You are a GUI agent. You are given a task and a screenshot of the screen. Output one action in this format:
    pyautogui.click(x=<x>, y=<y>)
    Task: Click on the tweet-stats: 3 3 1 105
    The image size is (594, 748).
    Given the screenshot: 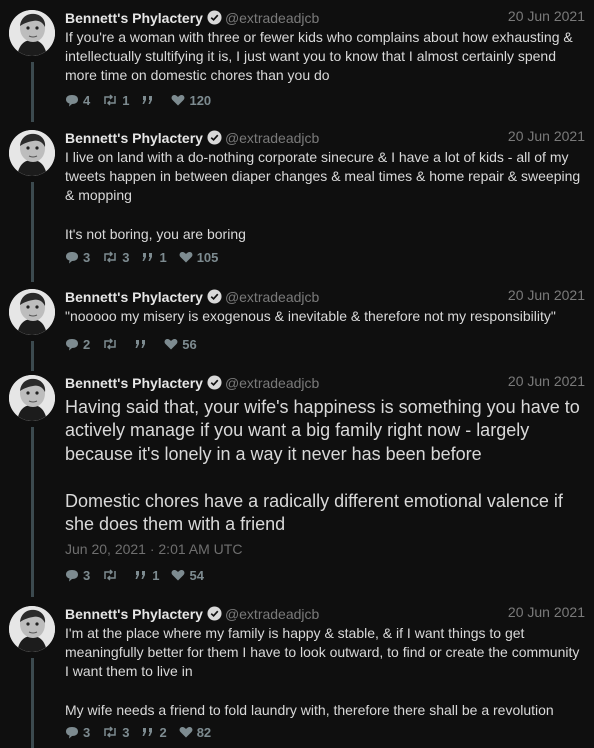 What is the action you would take?
    pyautogui.click(x=147, y=257)
    